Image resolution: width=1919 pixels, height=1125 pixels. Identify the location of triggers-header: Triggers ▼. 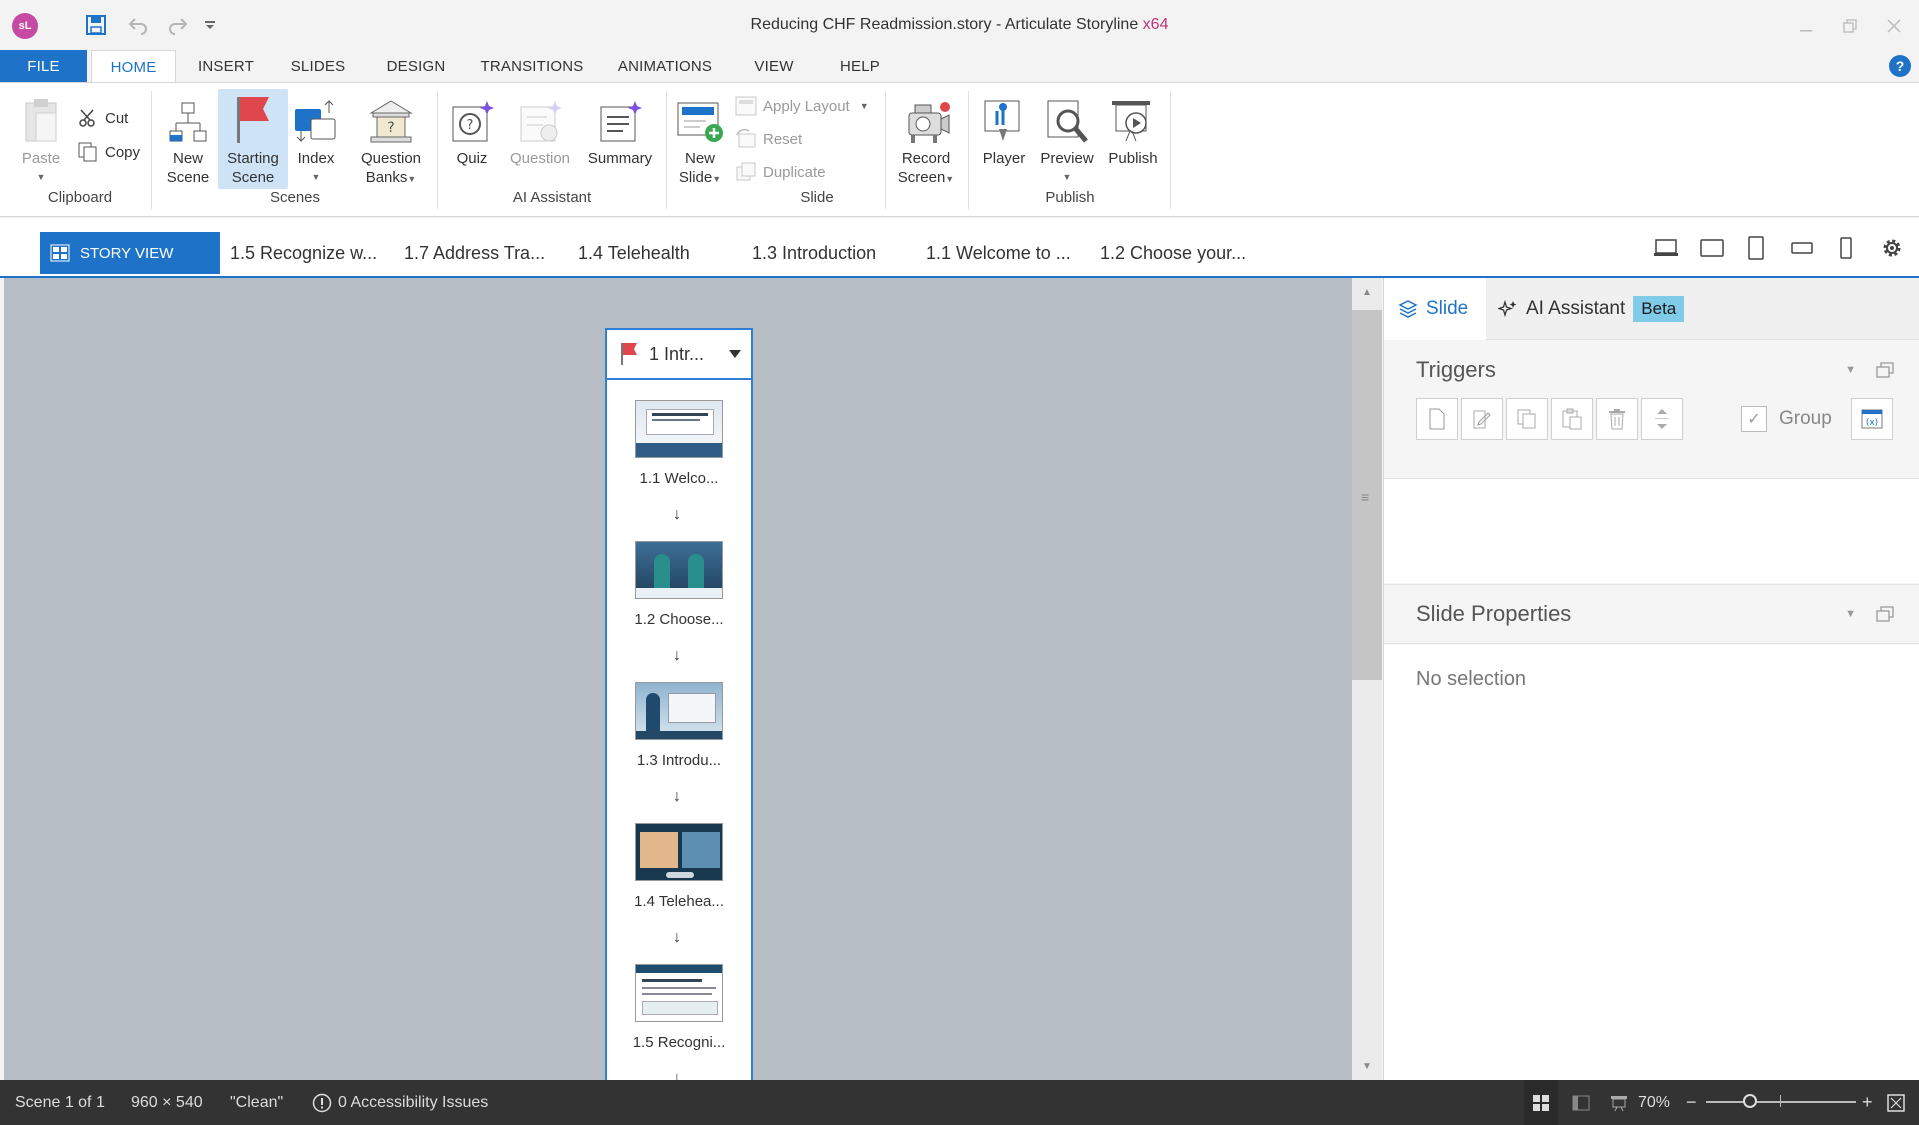
(1651, 370).